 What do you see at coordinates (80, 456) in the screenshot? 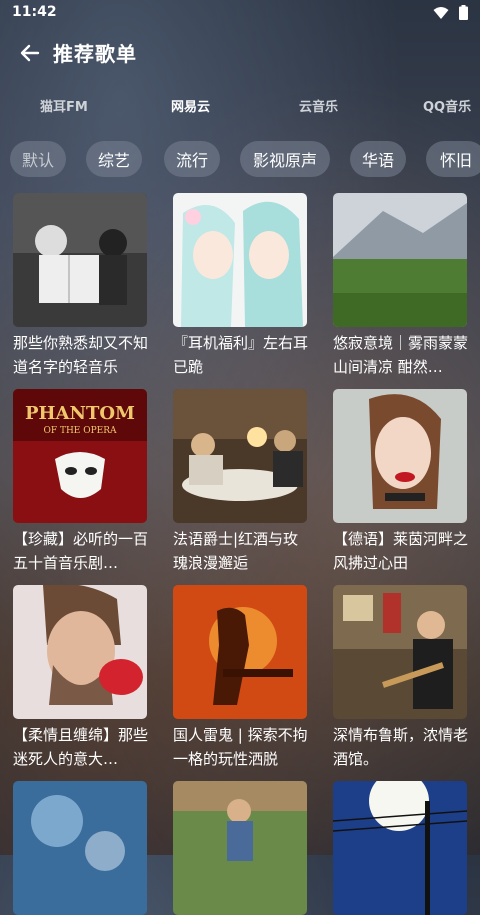
I see `playlist-cover: PHANTOM OF THE OPERA` at bounding box center [80, 456].